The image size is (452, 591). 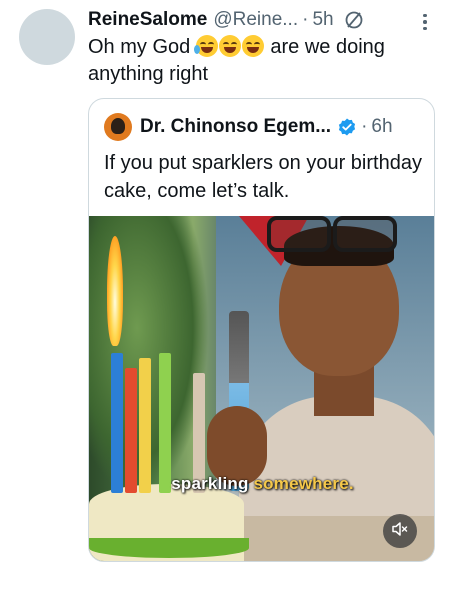 I want to click on tweet-text: Oh my God are we doing anything right, so click(x=258, y=61).